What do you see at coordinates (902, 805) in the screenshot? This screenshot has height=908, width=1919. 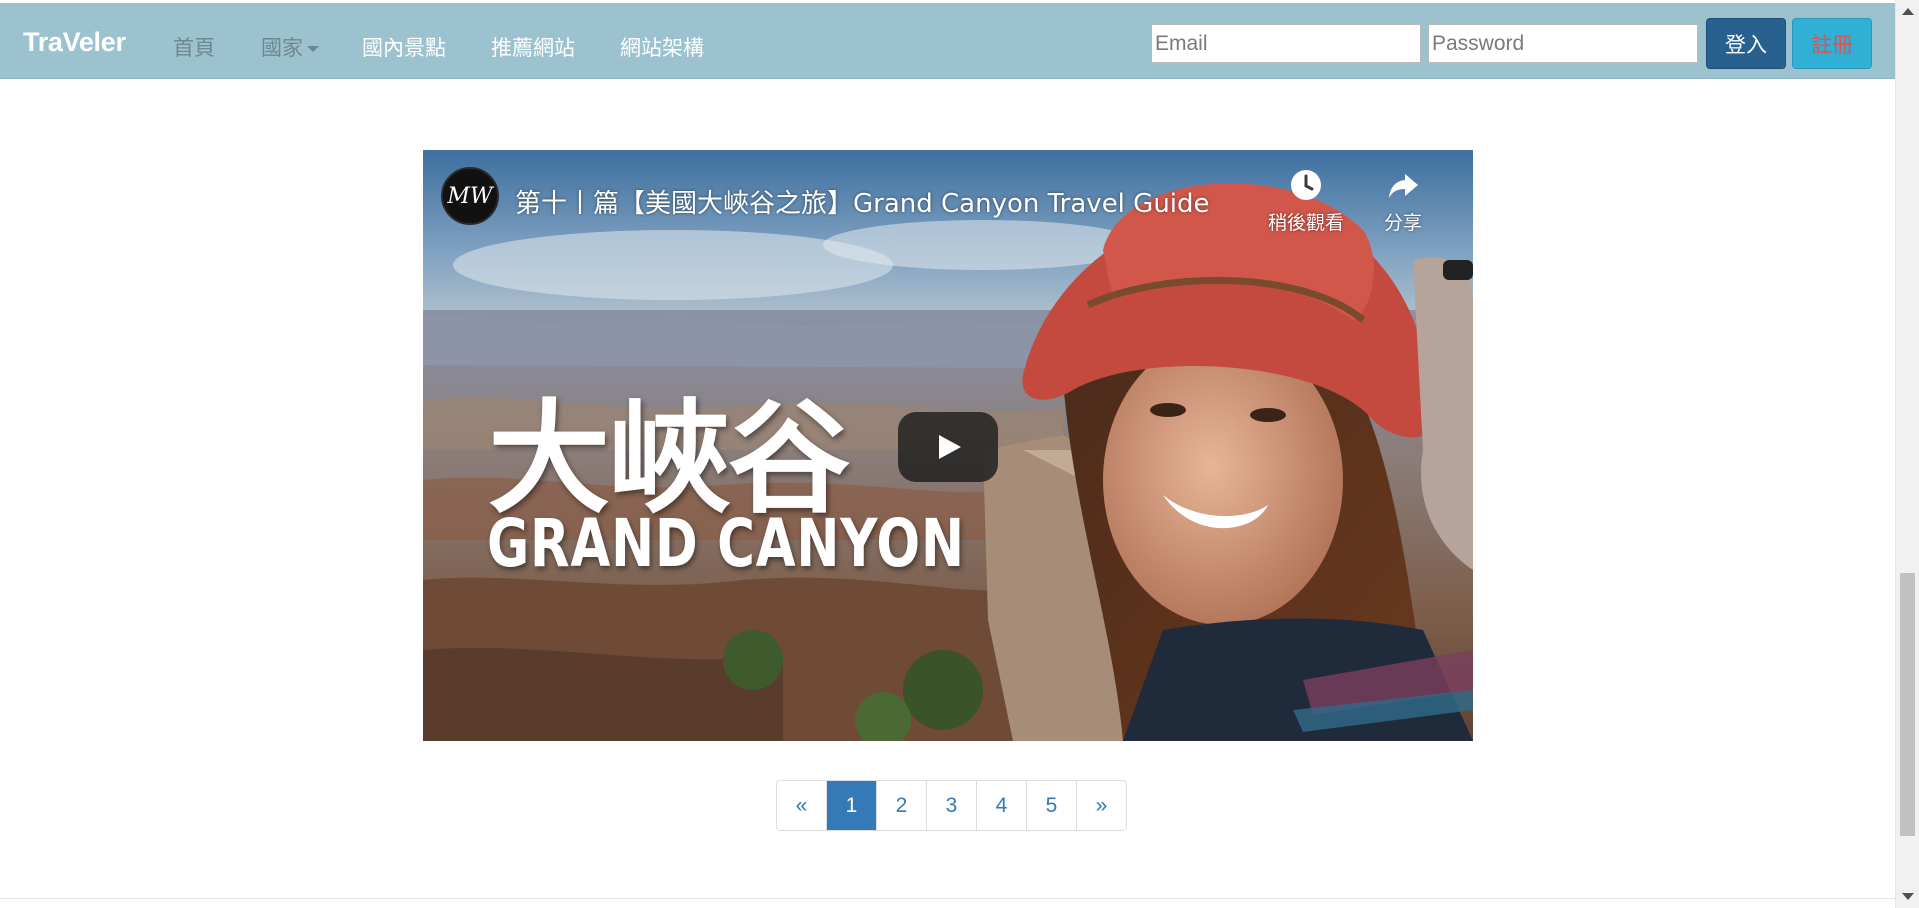 I see `pagination-page-2: 2` at bounding box center [902, 805].